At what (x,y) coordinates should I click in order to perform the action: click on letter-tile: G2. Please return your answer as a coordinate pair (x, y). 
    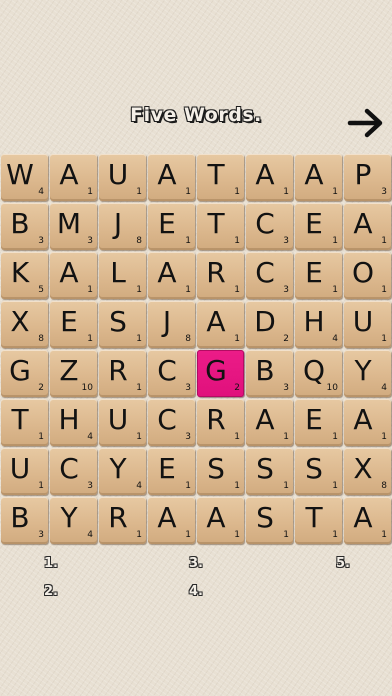
    Looking at the image, I should click on (24, 373).